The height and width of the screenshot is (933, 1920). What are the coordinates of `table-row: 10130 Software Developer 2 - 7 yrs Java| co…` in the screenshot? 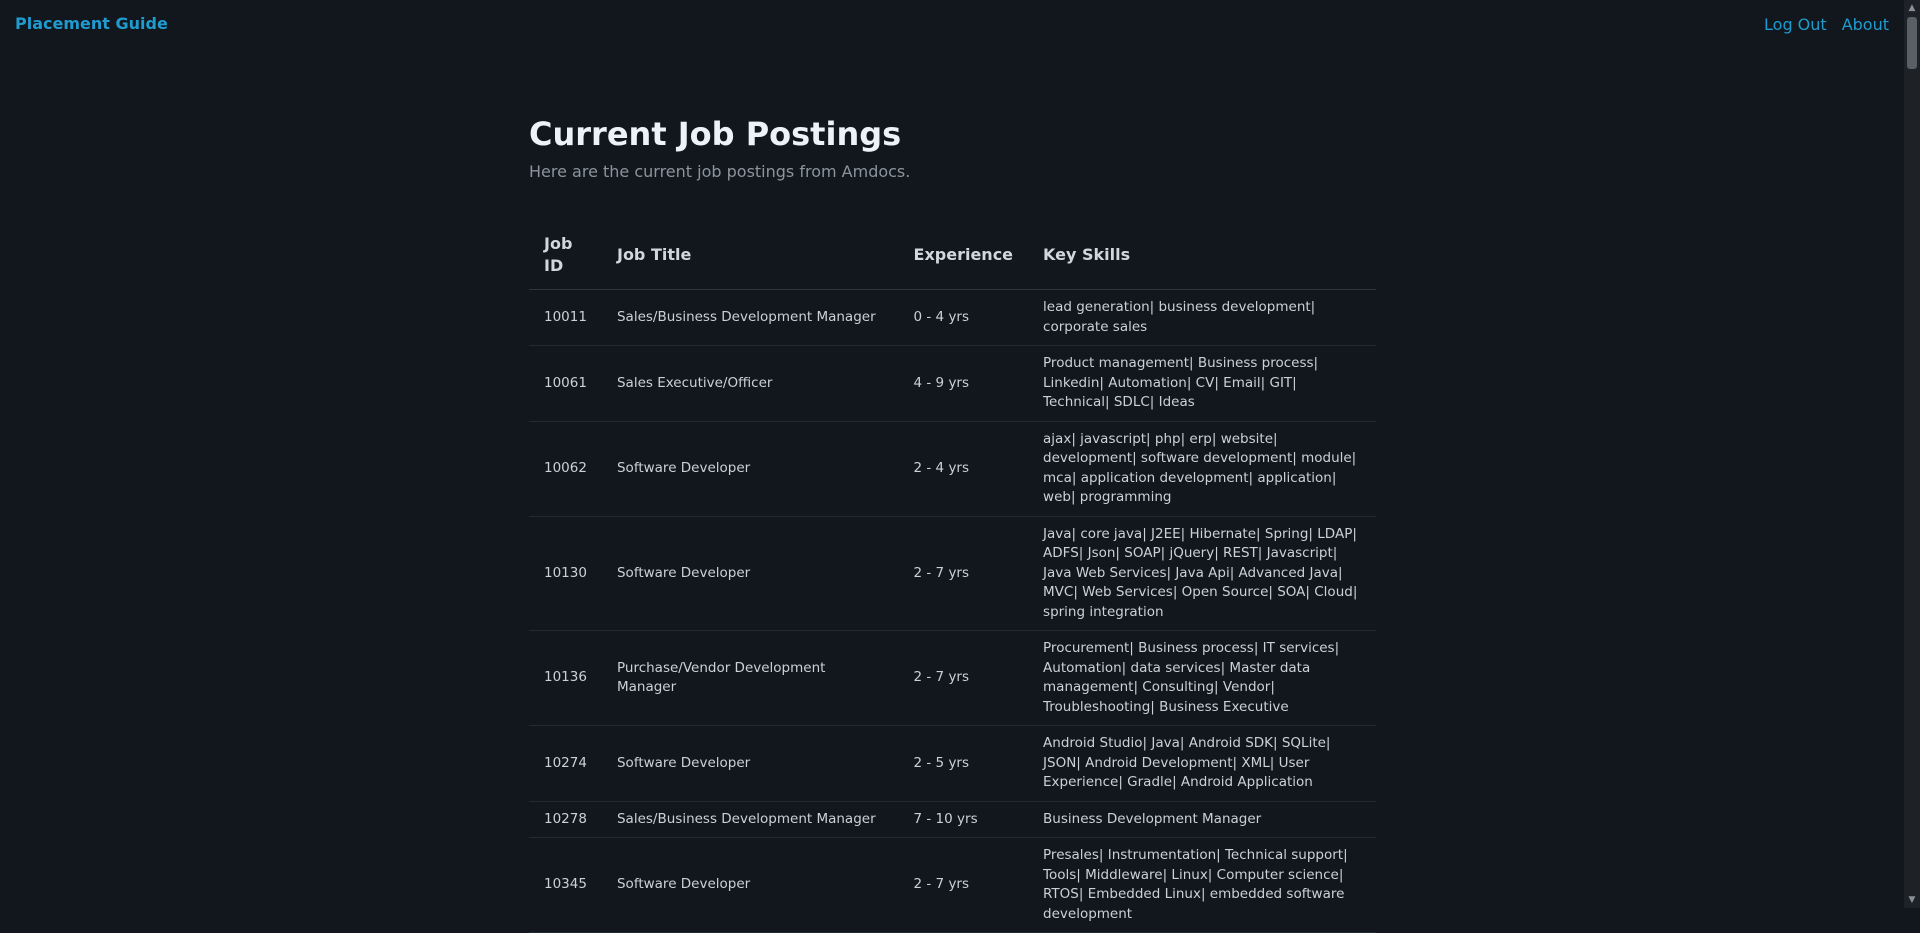 It's located at (952, 573).